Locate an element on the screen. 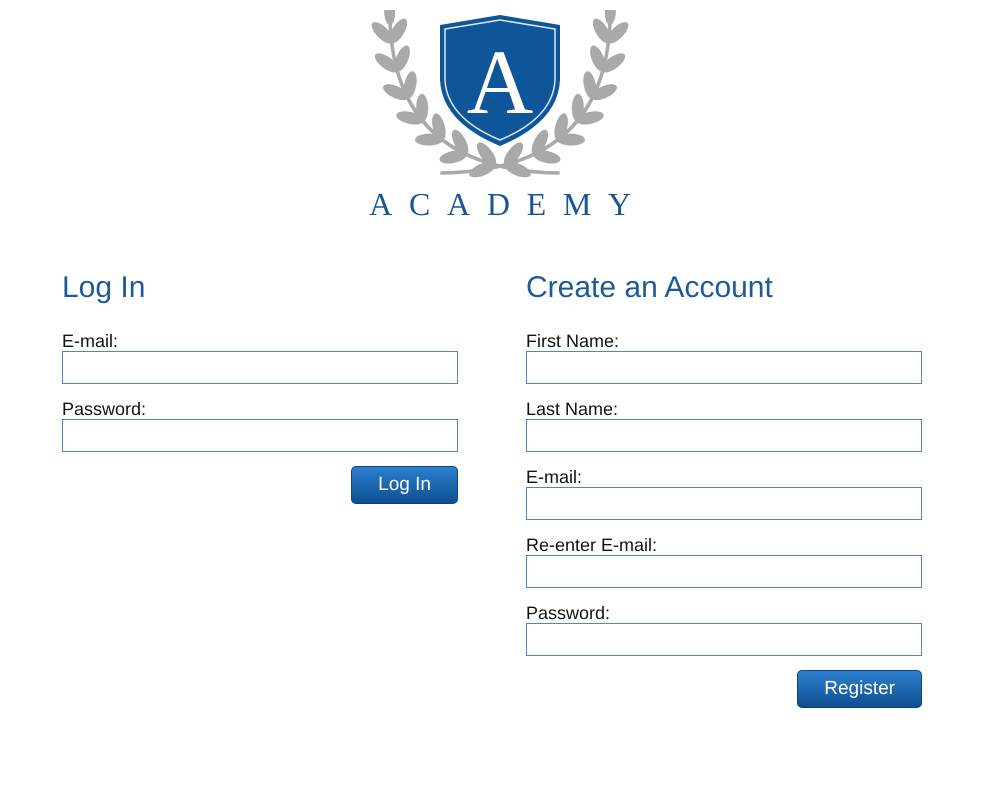  field-label: Re-enter E-mail: is located at coordinates (592, 545).